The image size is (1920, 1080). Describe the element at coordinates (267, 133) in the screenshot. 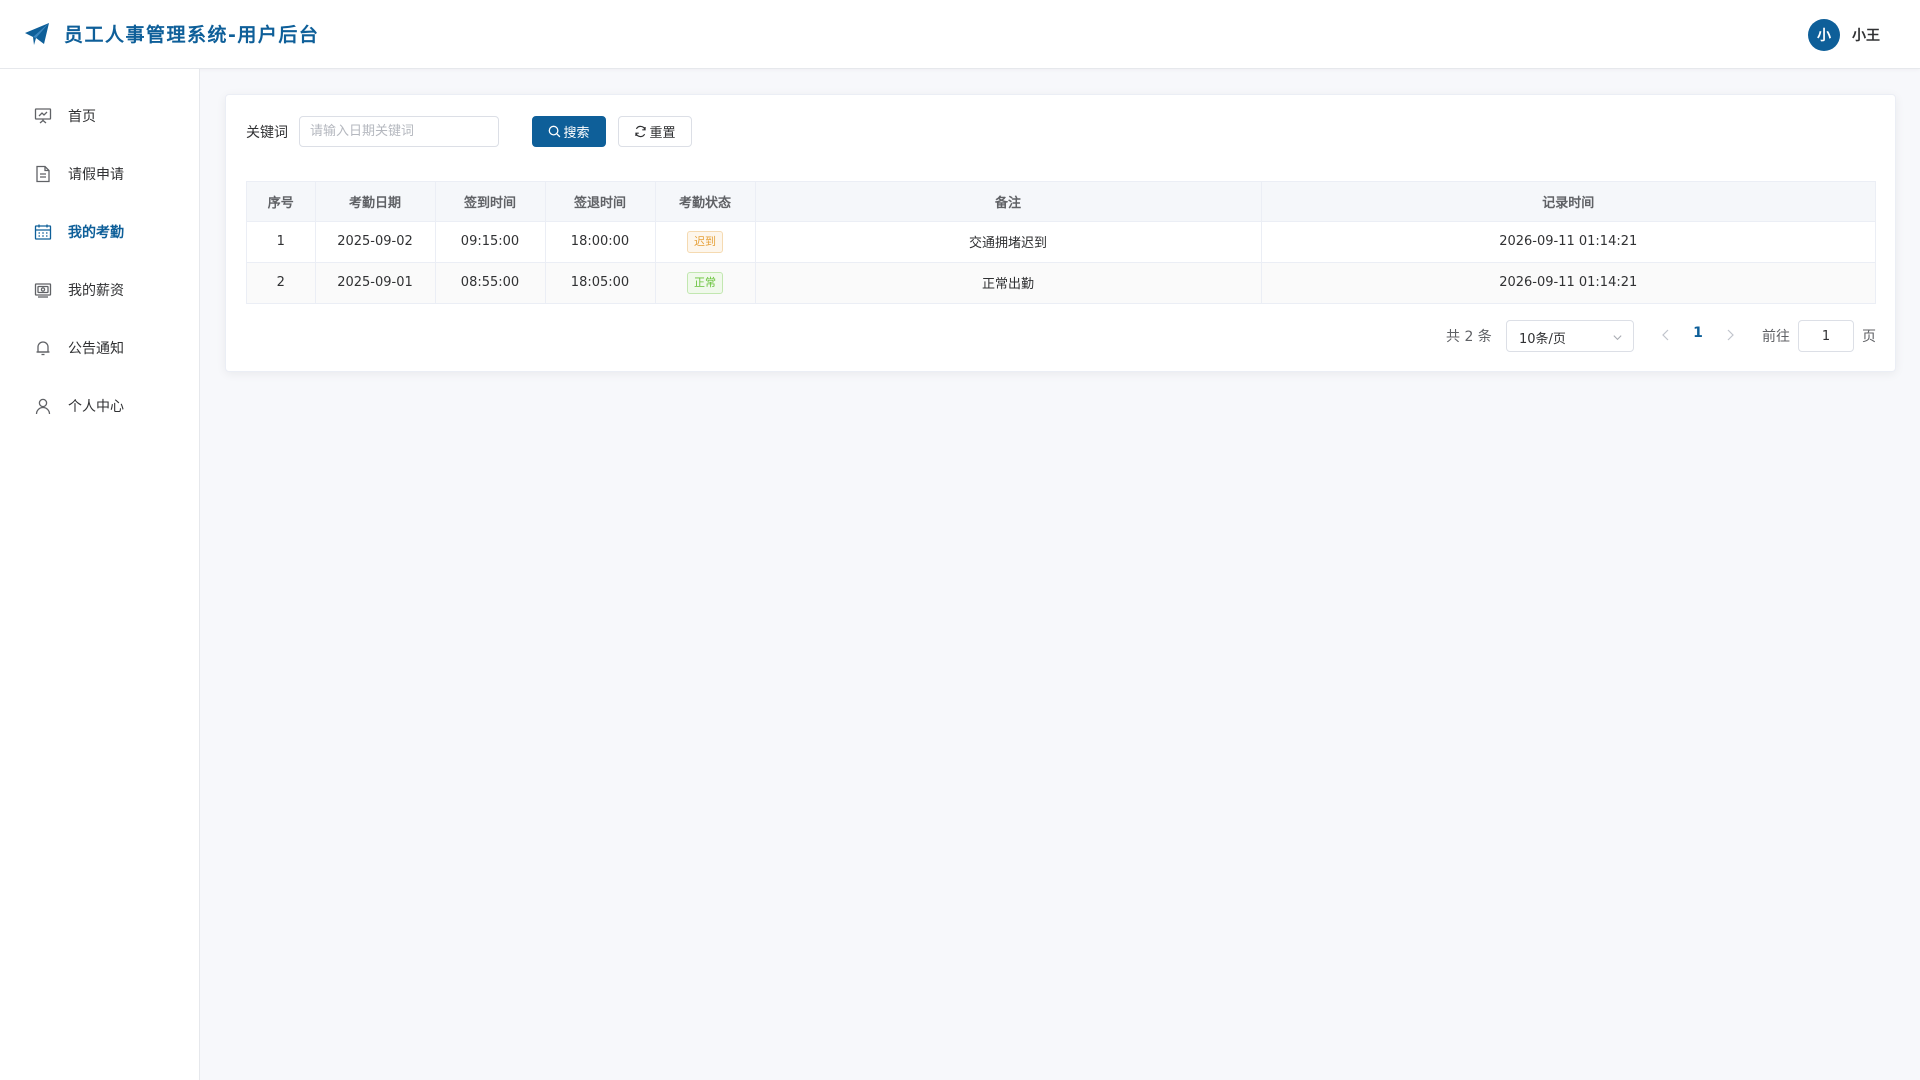

I see `keyword-label: 关键词` at that location.